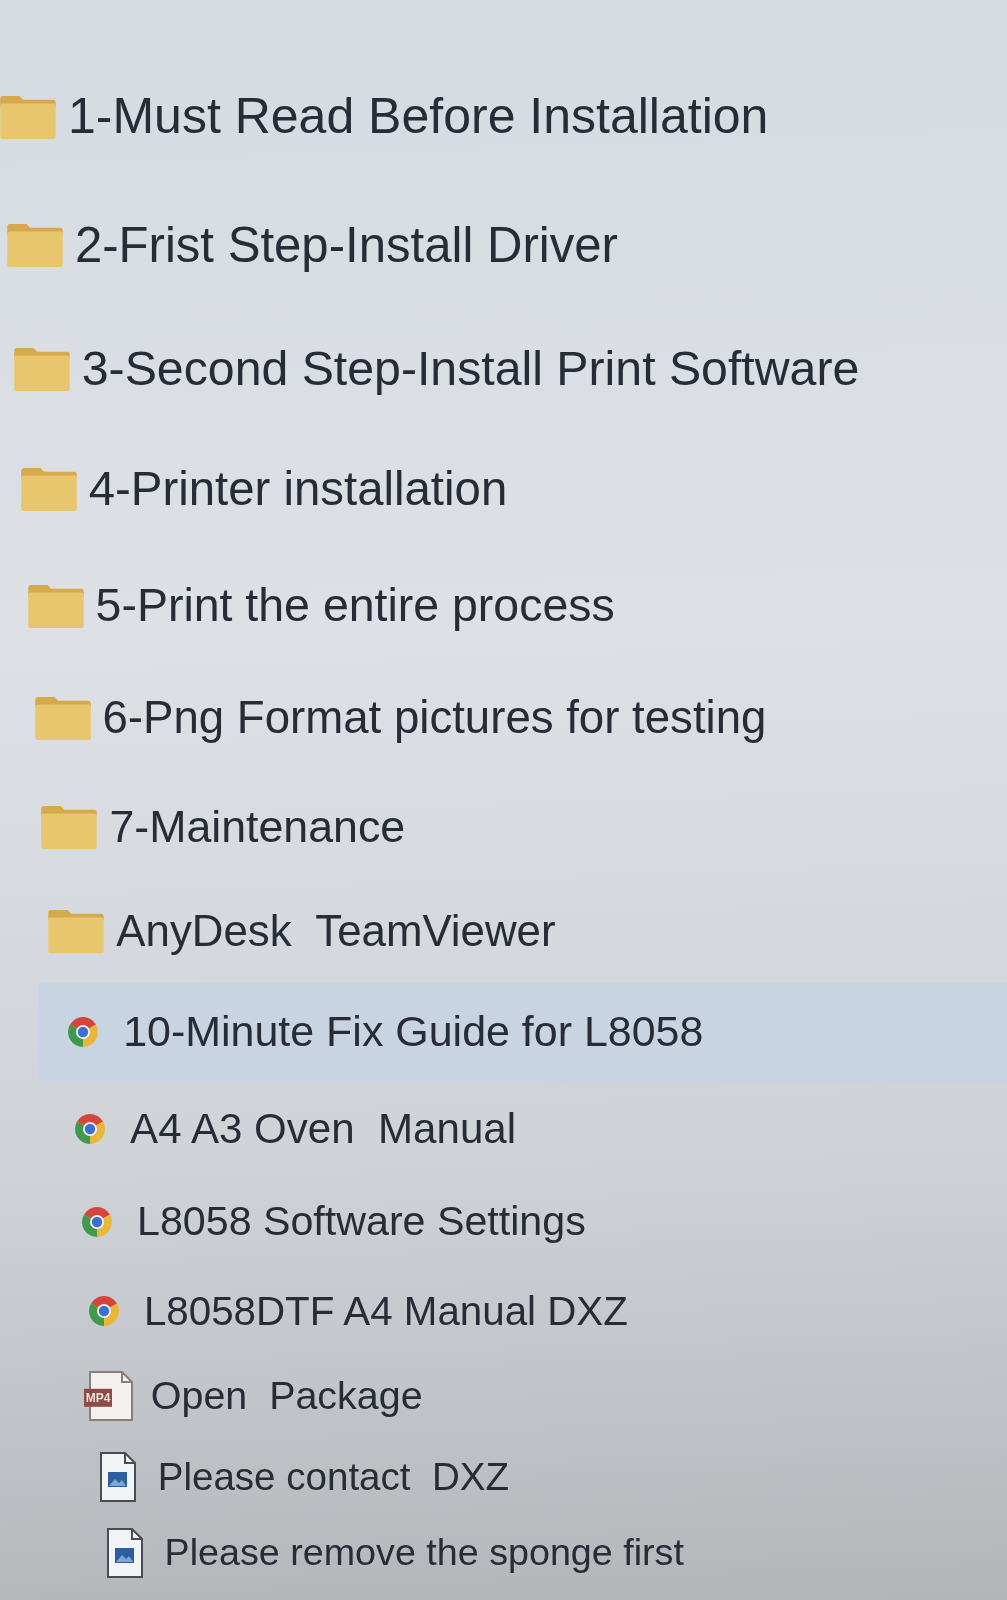 The height and width of the screenshot is (1600, 1007). I want to click on file-name: 4-Printer installation, so click(298, 489).